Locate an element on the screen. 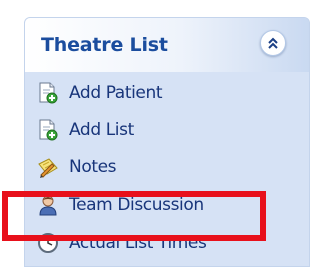  add-patient-item: Add Patient is located at coordinates (100, 93).